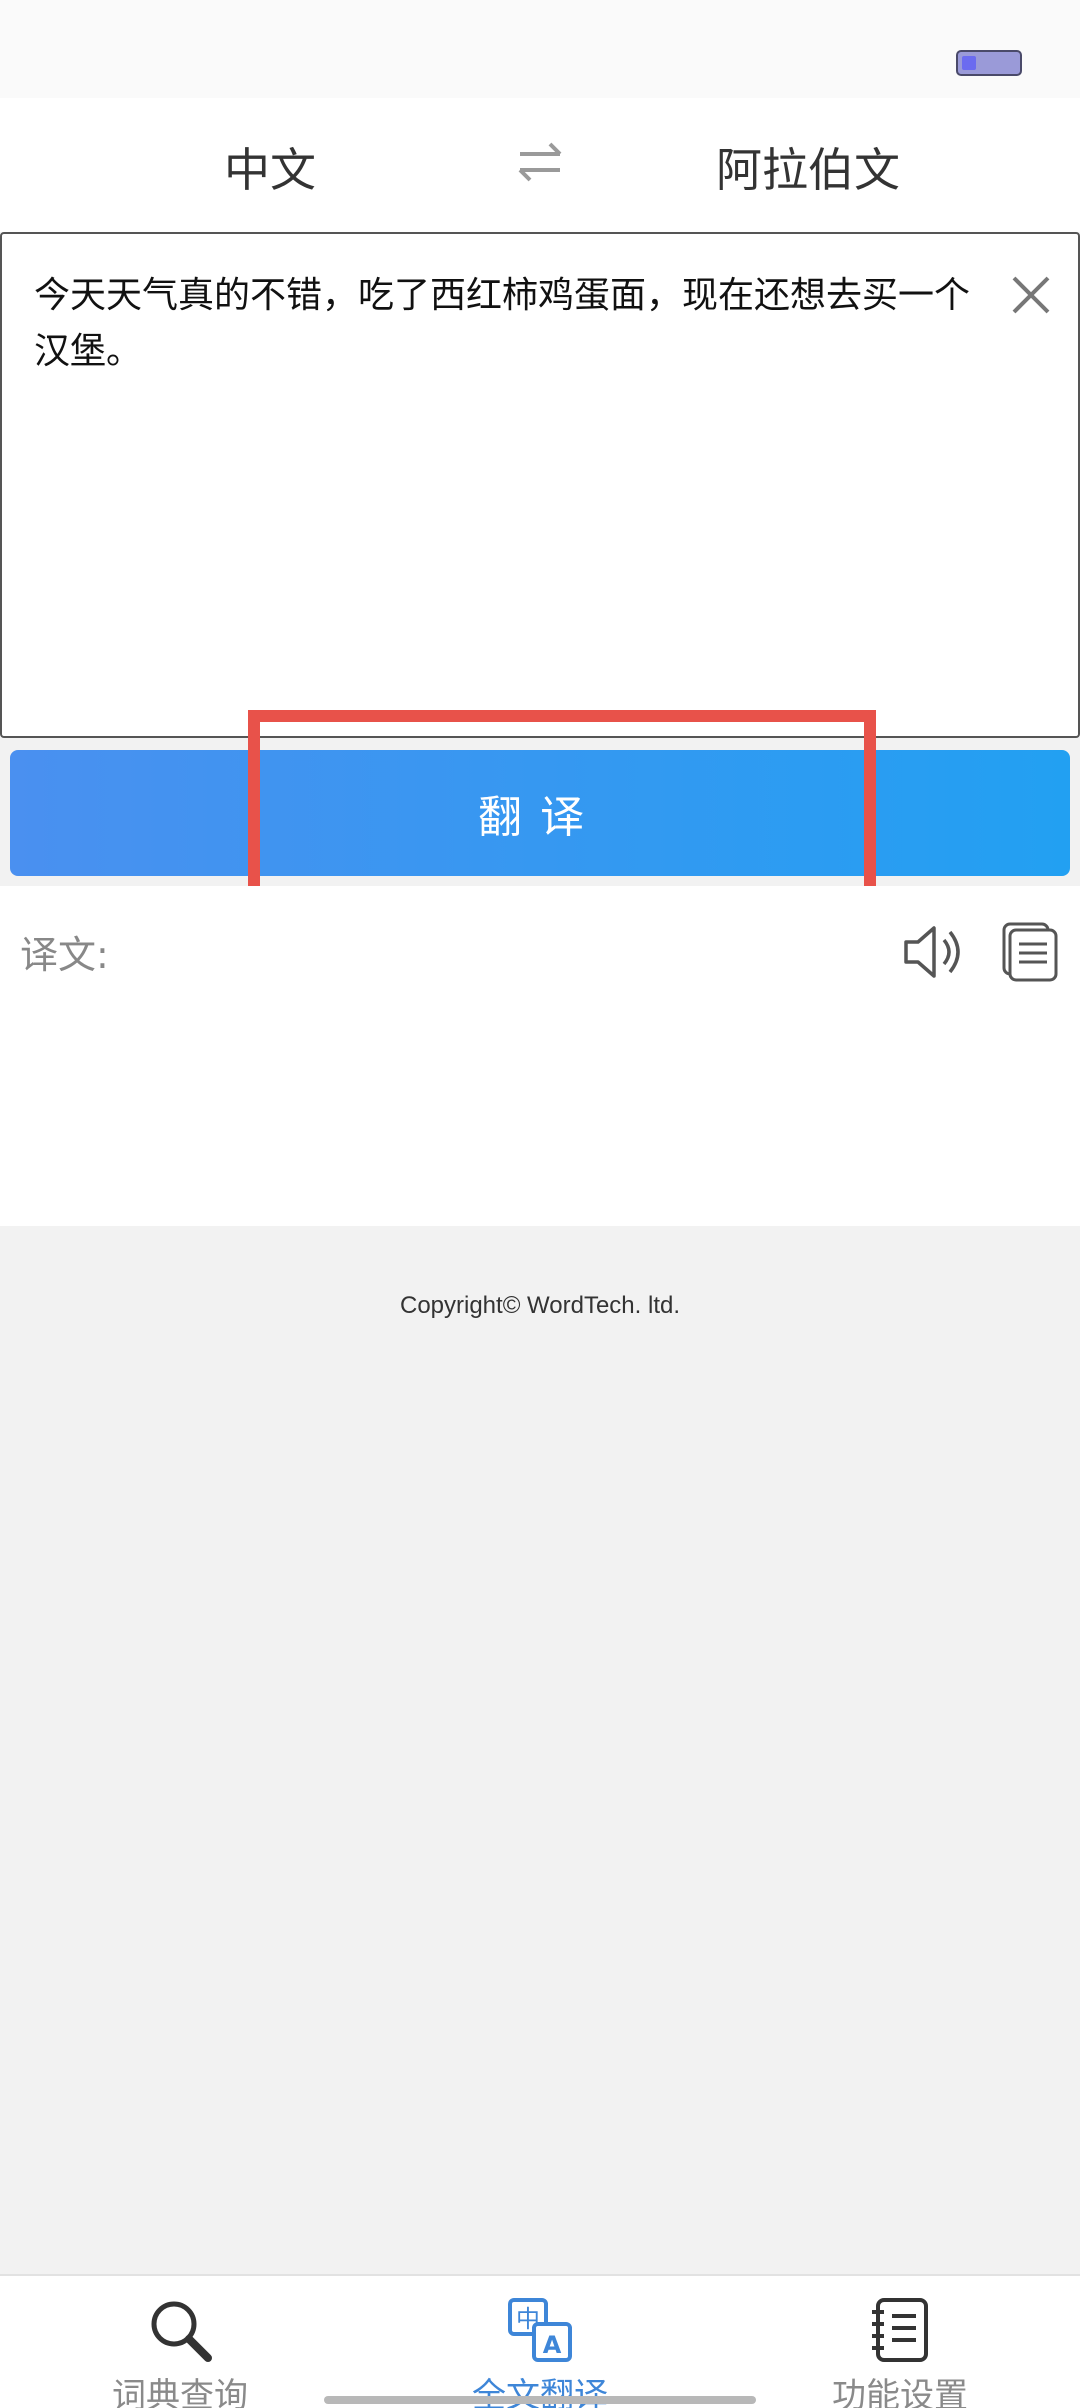  I want to click on tab-settings-label: 功能设置, so click(900, 2392).